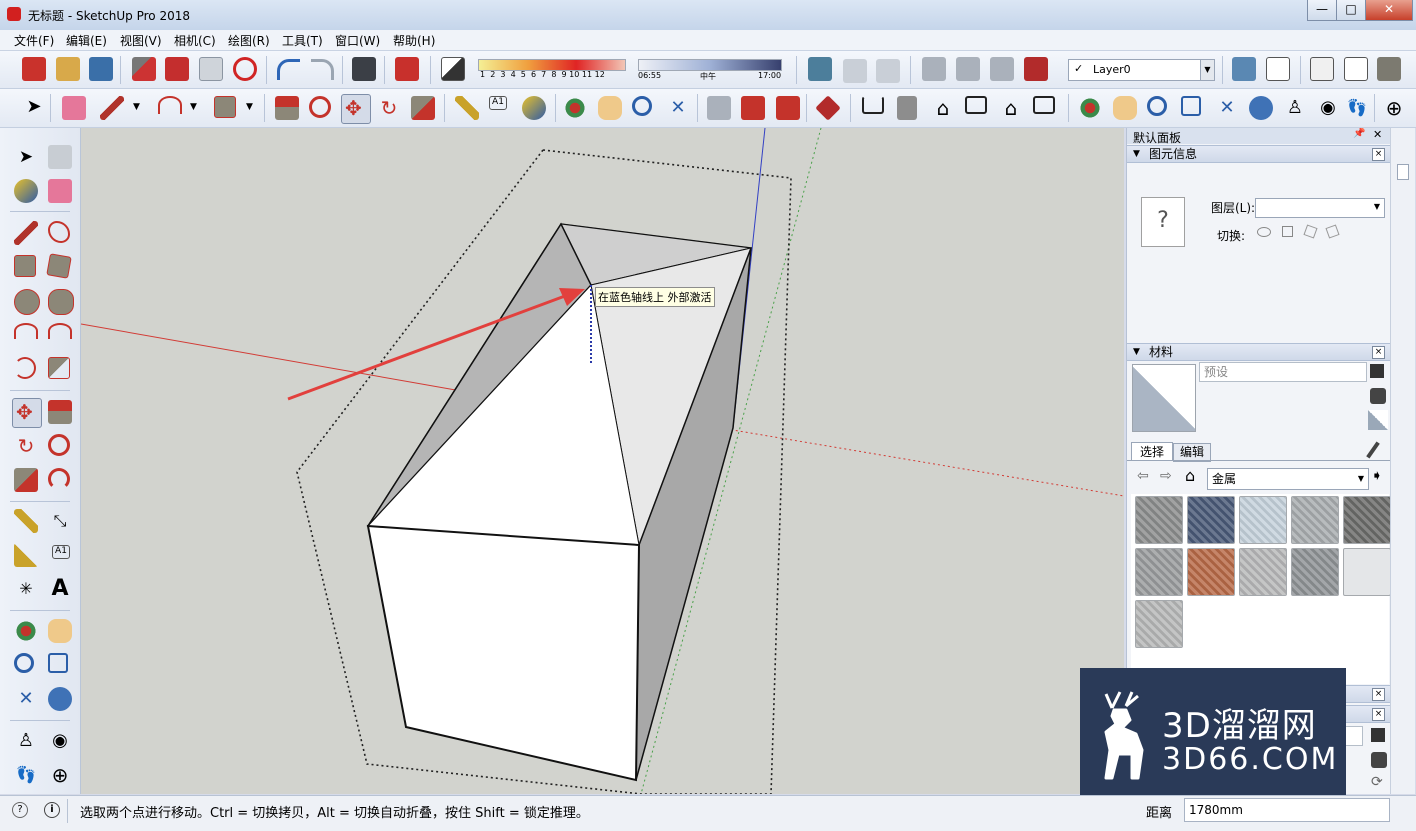 Image resolution: width=1416 pixels, height=831 pixels. I want to click on arc-icon, so click(170, 105).